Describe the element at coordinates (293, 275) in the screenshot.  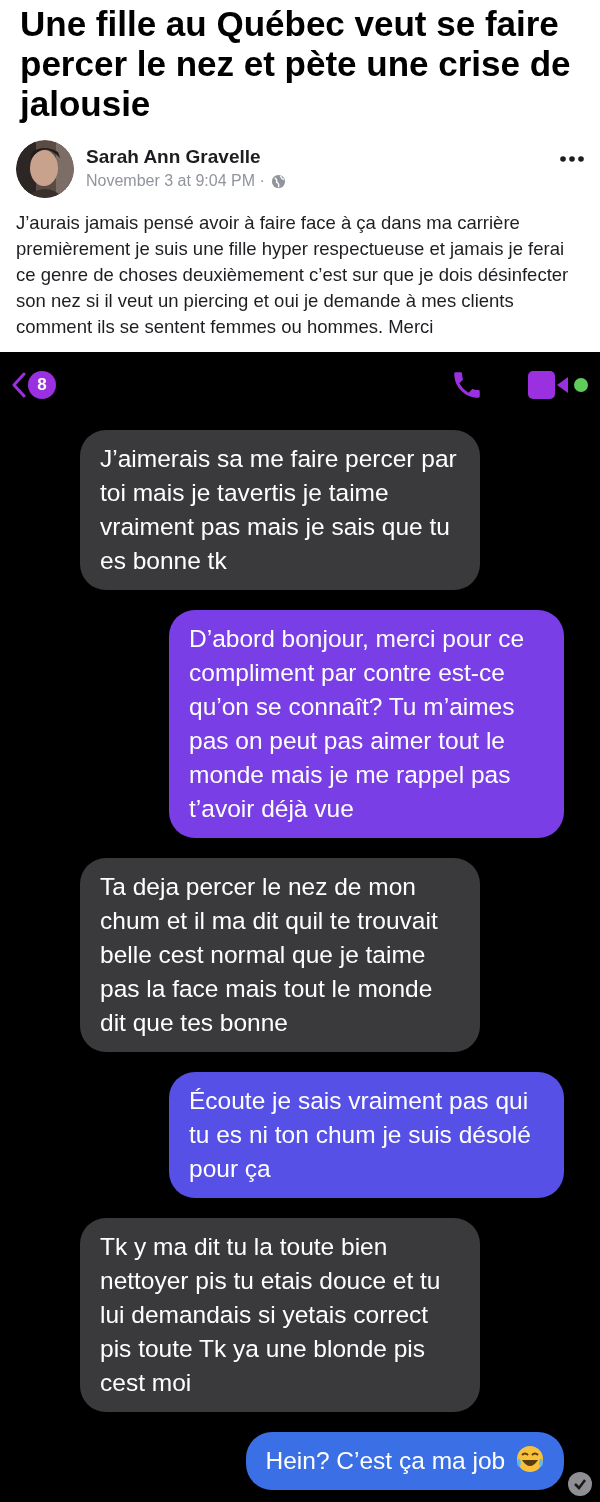
I see `post-text: J’aurais jamais pensé avoir à faire face à ça dans ma carrière premièrement je suis une fille hyper respectueuse et jamais je ferai ce genre de choses deuxièmement c’est sur que je dois désinfecter son nez si il veut un piercing et oui je demande à mes clients comment ils se sentent femmes ou hommes. Merci` at that location.